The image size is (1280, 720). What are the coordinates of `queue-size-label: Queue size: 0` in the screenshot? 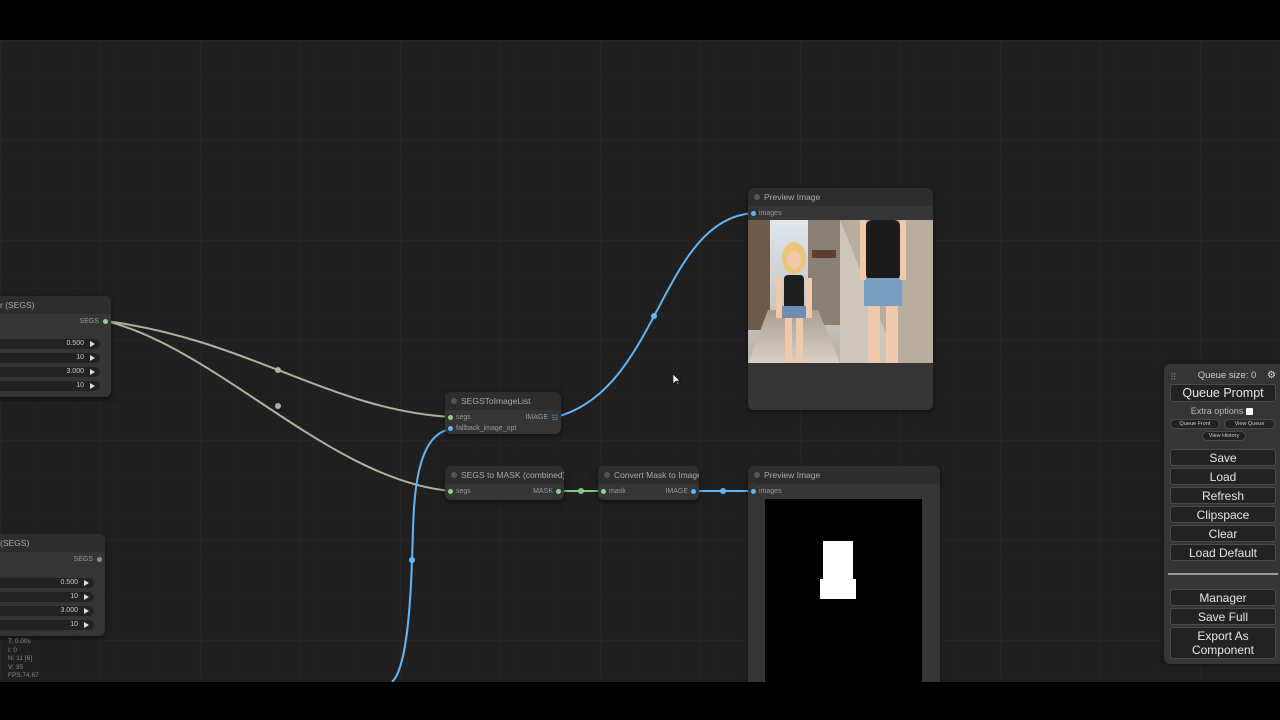 It's located at (1227, 375).